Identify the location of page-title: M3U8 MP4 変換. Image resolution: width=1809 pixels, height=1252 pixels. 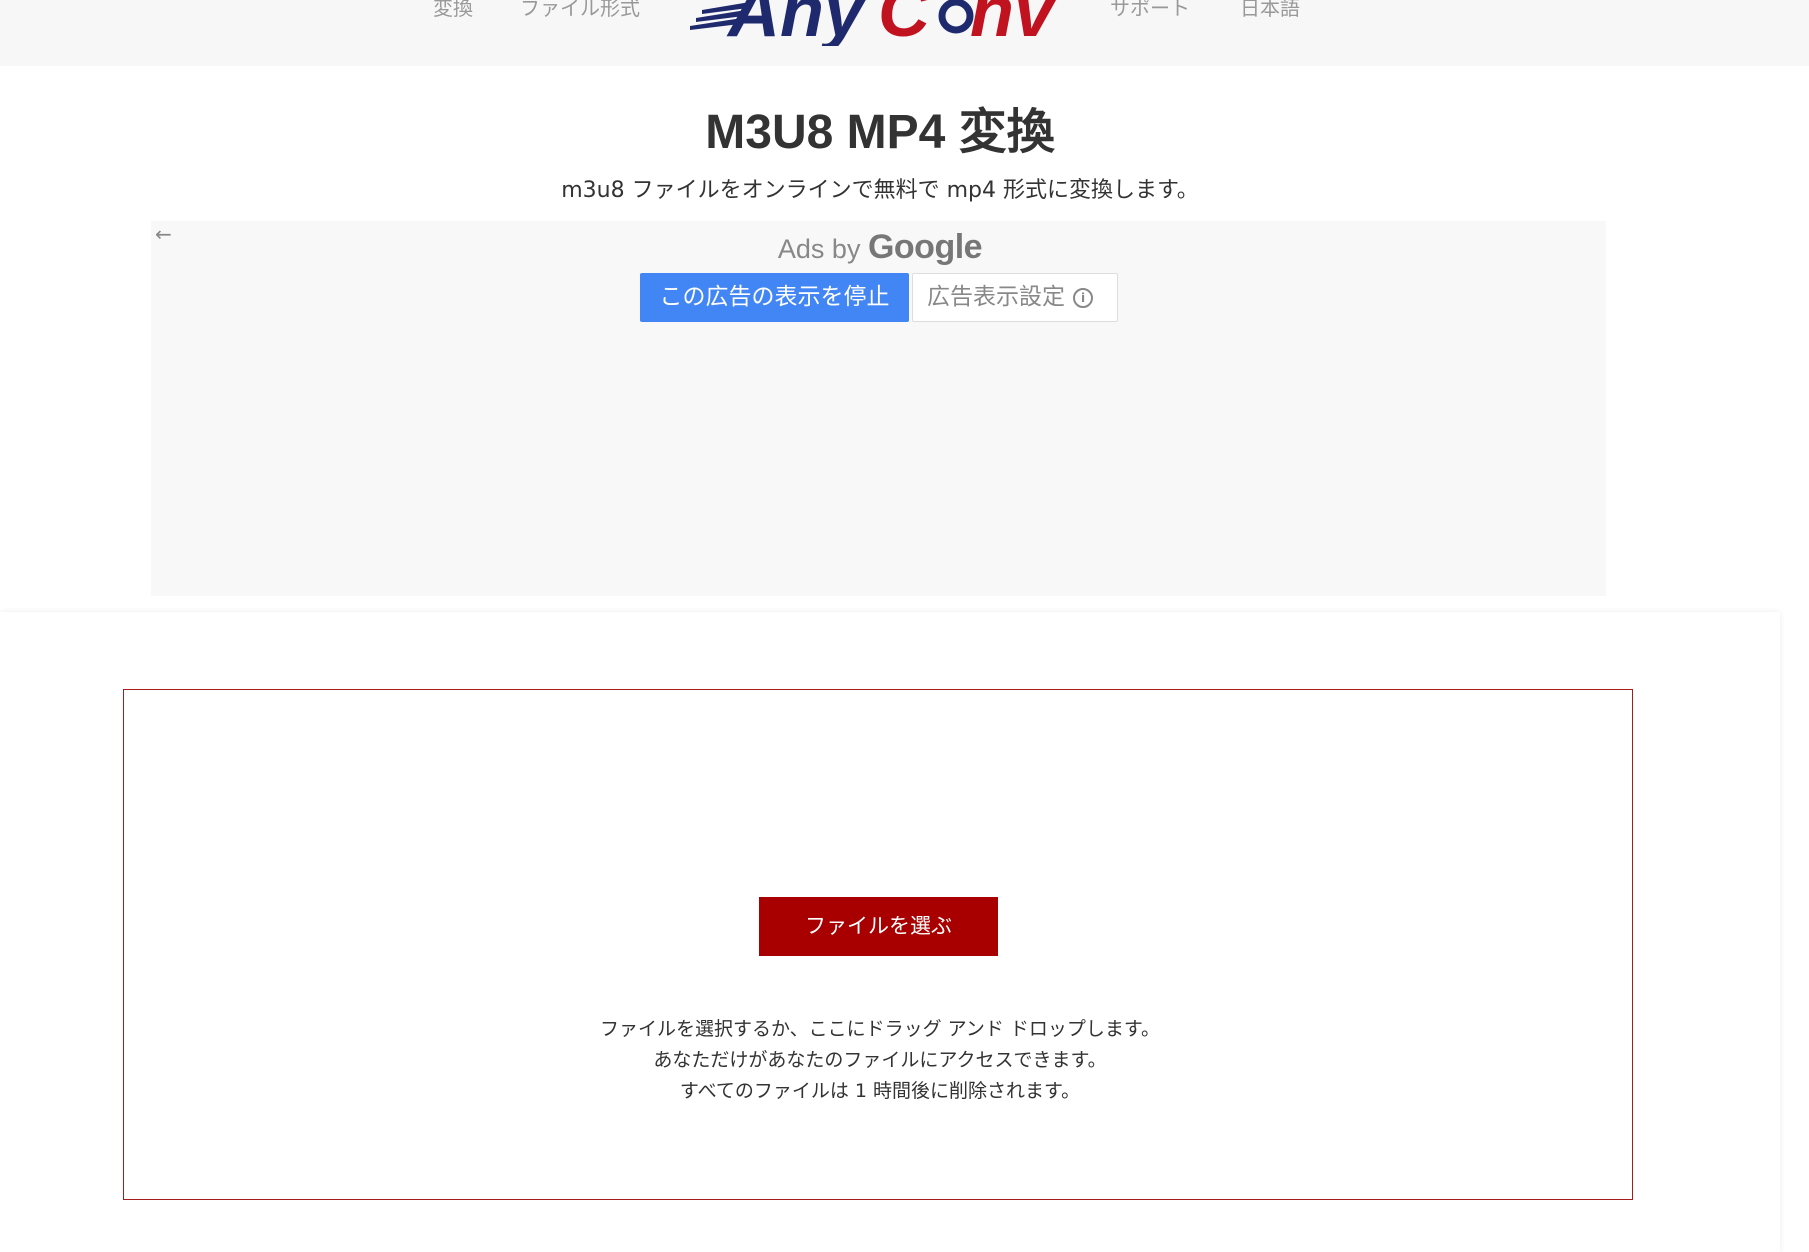
(880, 132).